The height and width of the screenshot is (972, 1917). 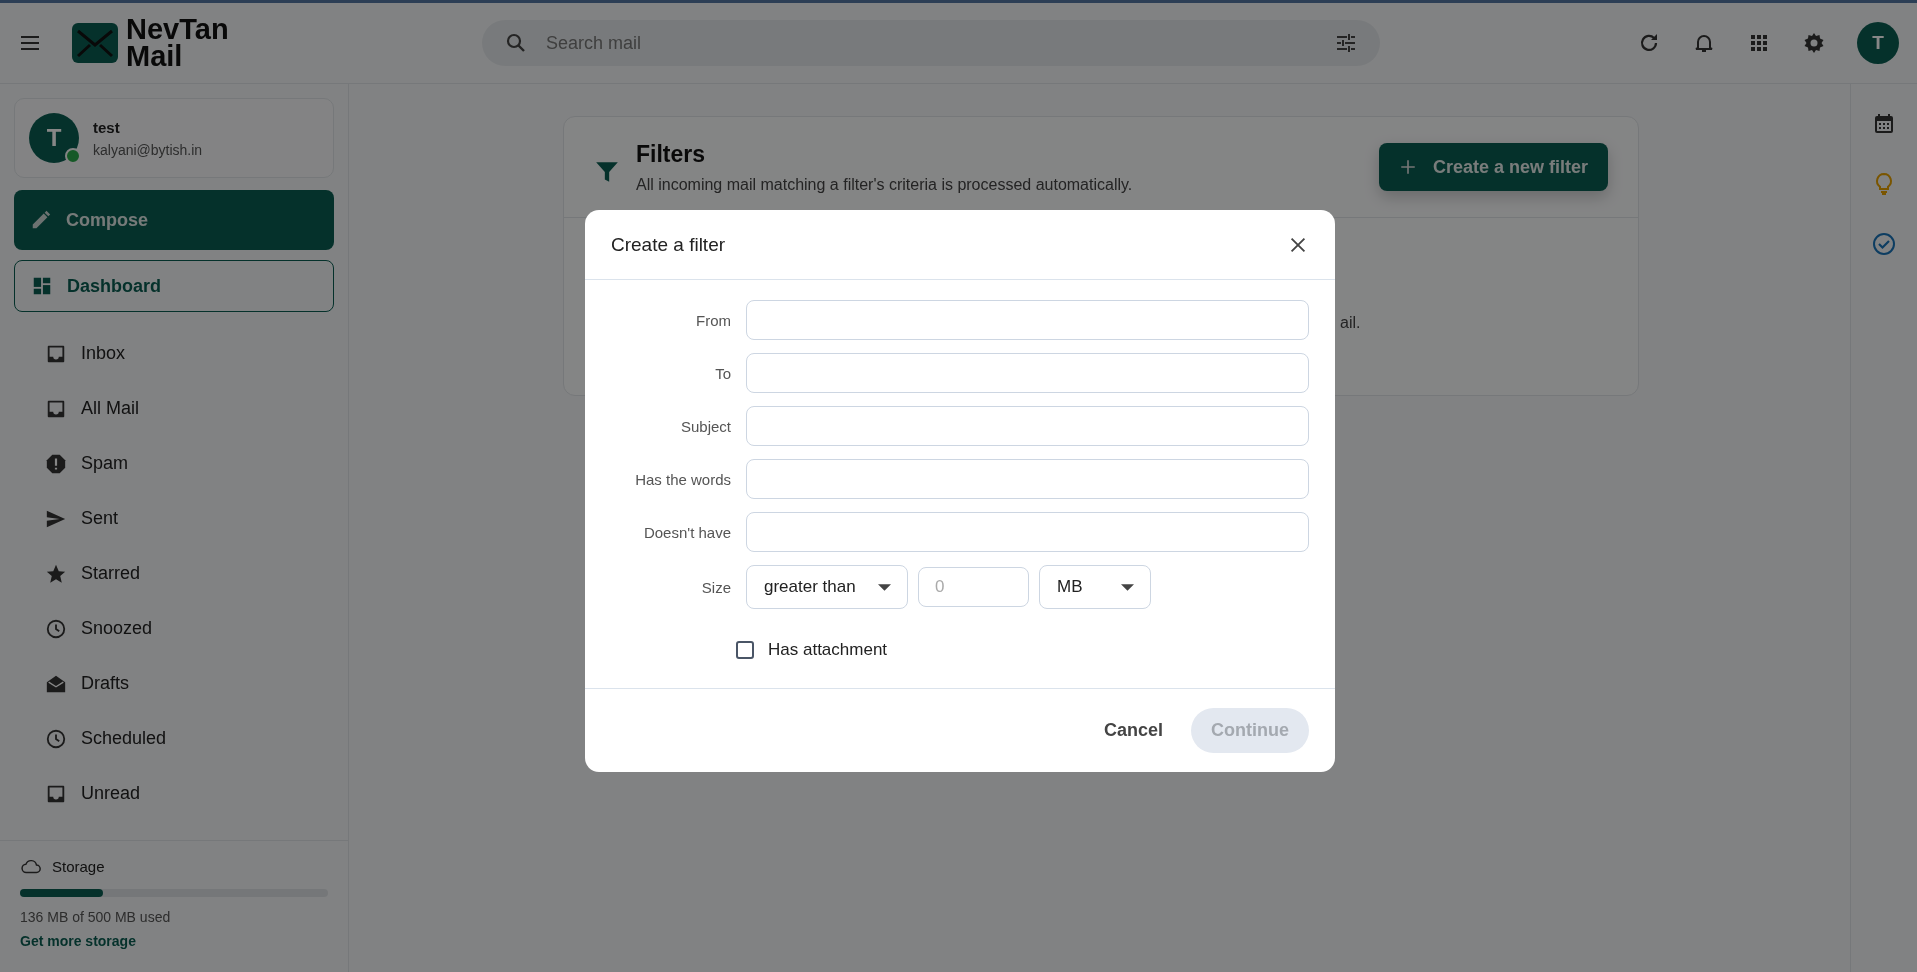 What do you see at coordinates (705, 426) in the screenshot?
I see `field-label: Subject` at bounding box center [705, 426].